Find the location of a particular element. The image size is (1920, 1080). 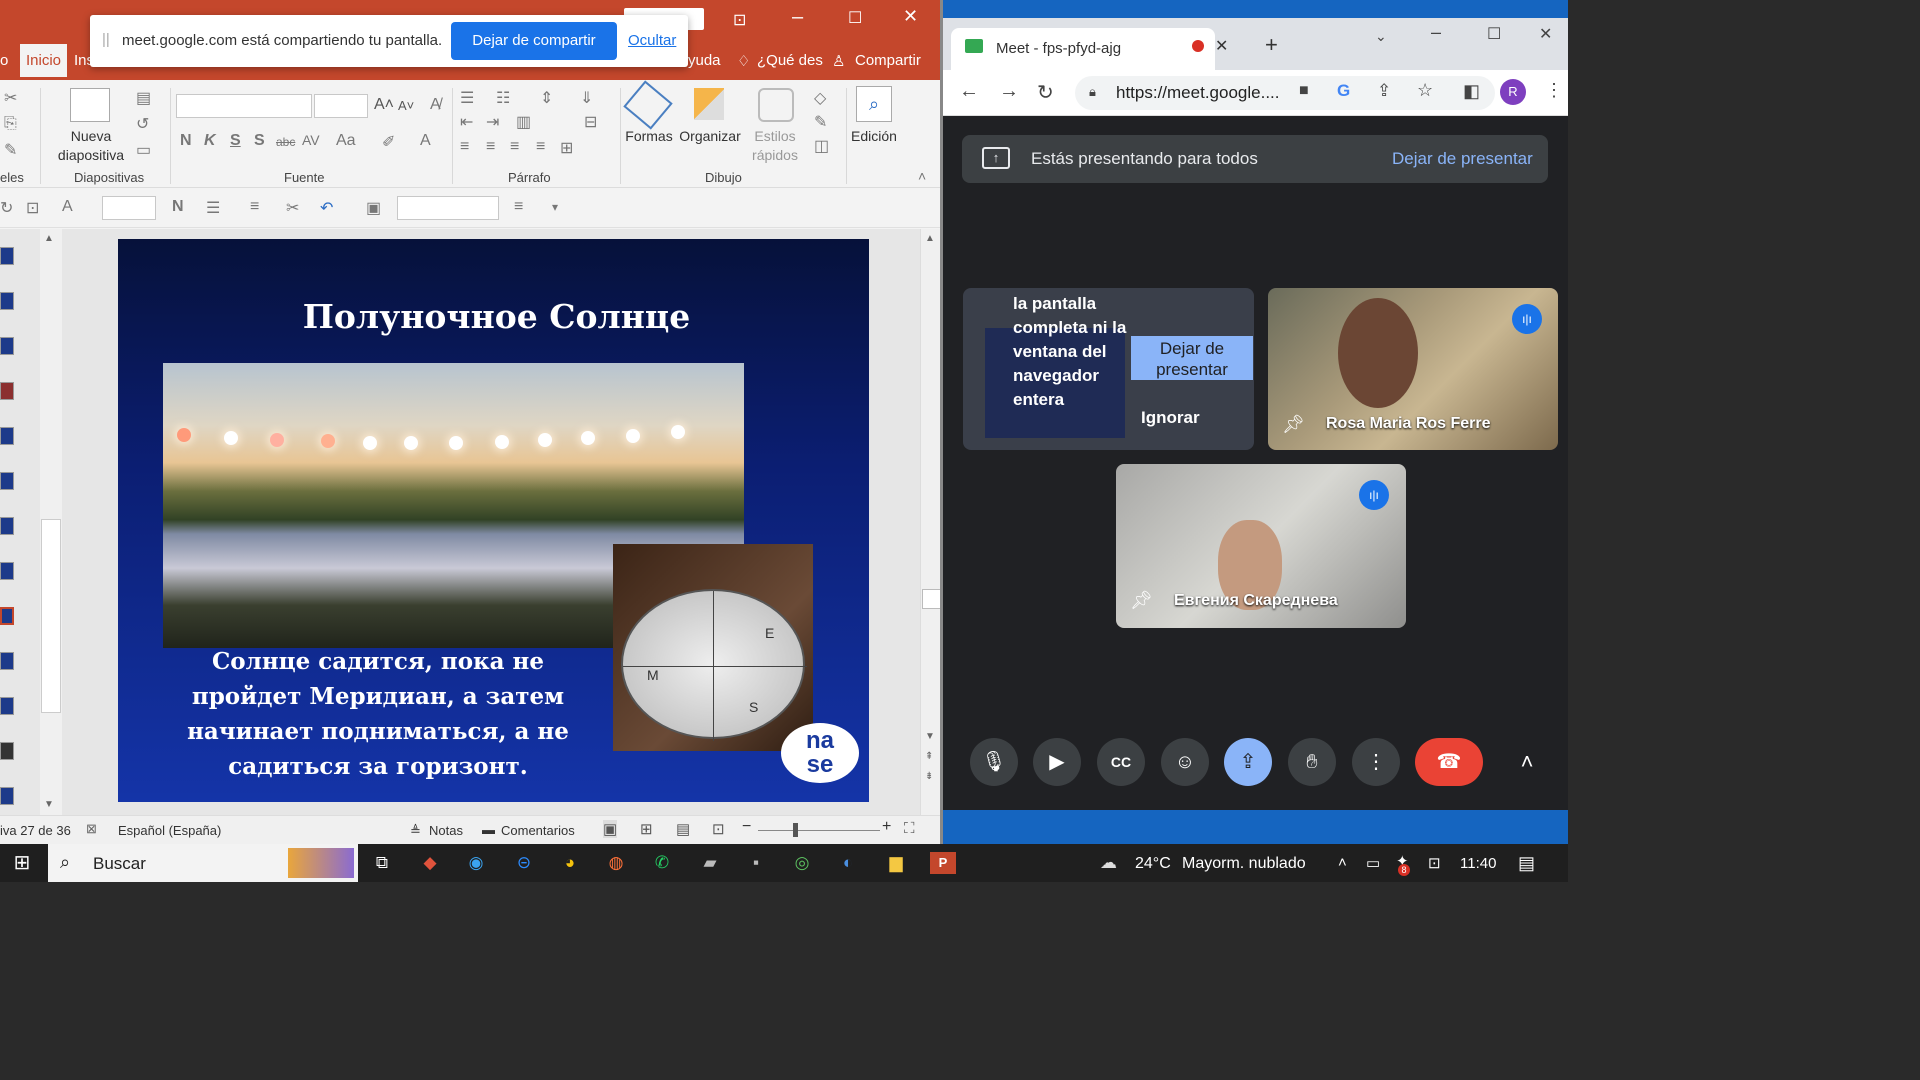

slide-scrollbar: ▲ ▼ ⇞ ⇟ is located at coordinates (931, 522).